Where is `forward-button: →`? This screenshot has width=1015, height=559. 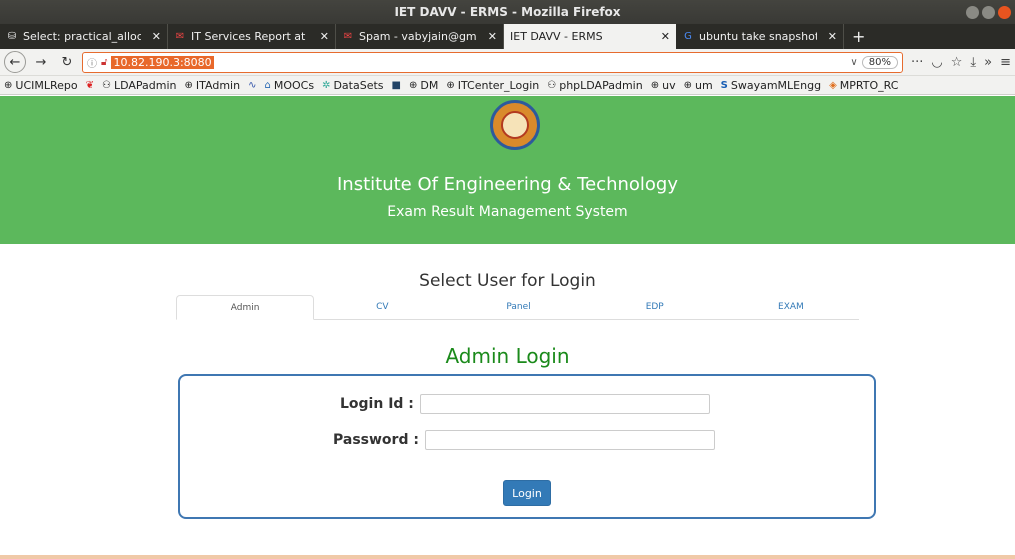
forward-button: → is located at coordinates (41, 62).